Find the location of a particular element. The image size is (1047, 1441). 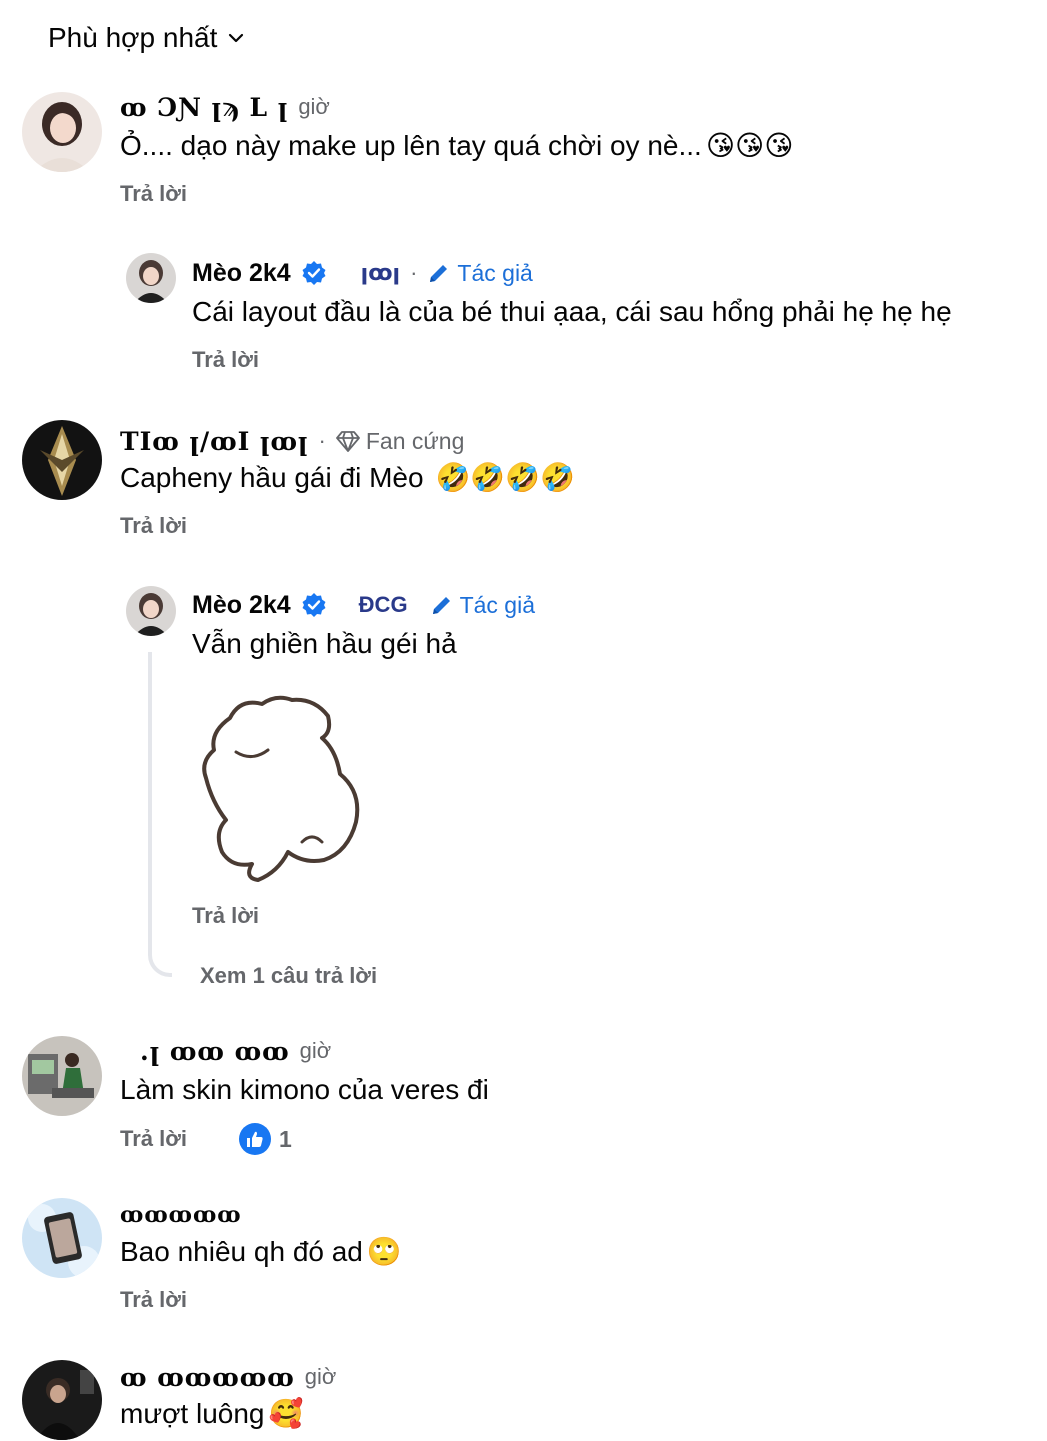

like-count-value: 1 is located at coordinates (285, 1138).